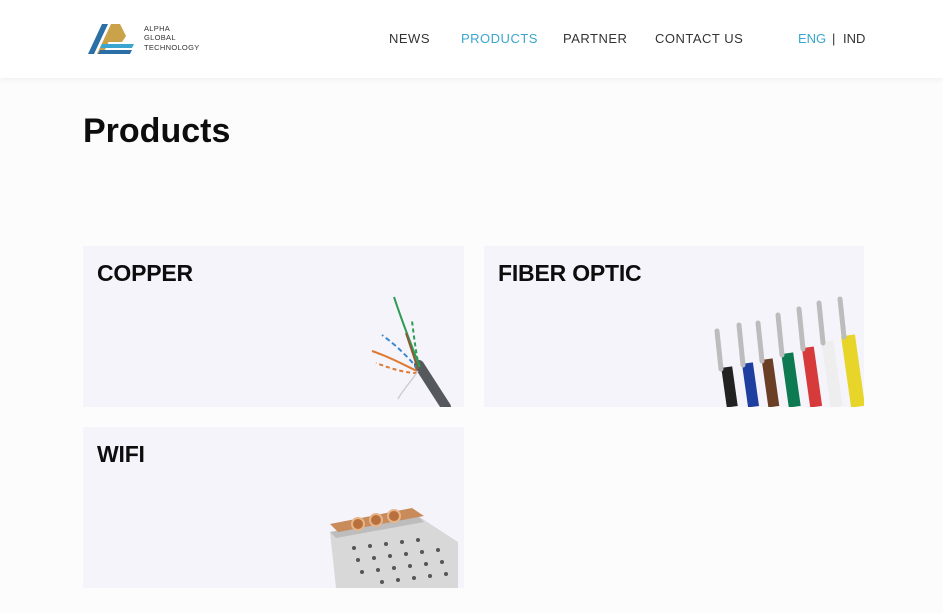 The image size is (943, 613). I want to click on nav-products: PRODUCTS, so click(499, 38).